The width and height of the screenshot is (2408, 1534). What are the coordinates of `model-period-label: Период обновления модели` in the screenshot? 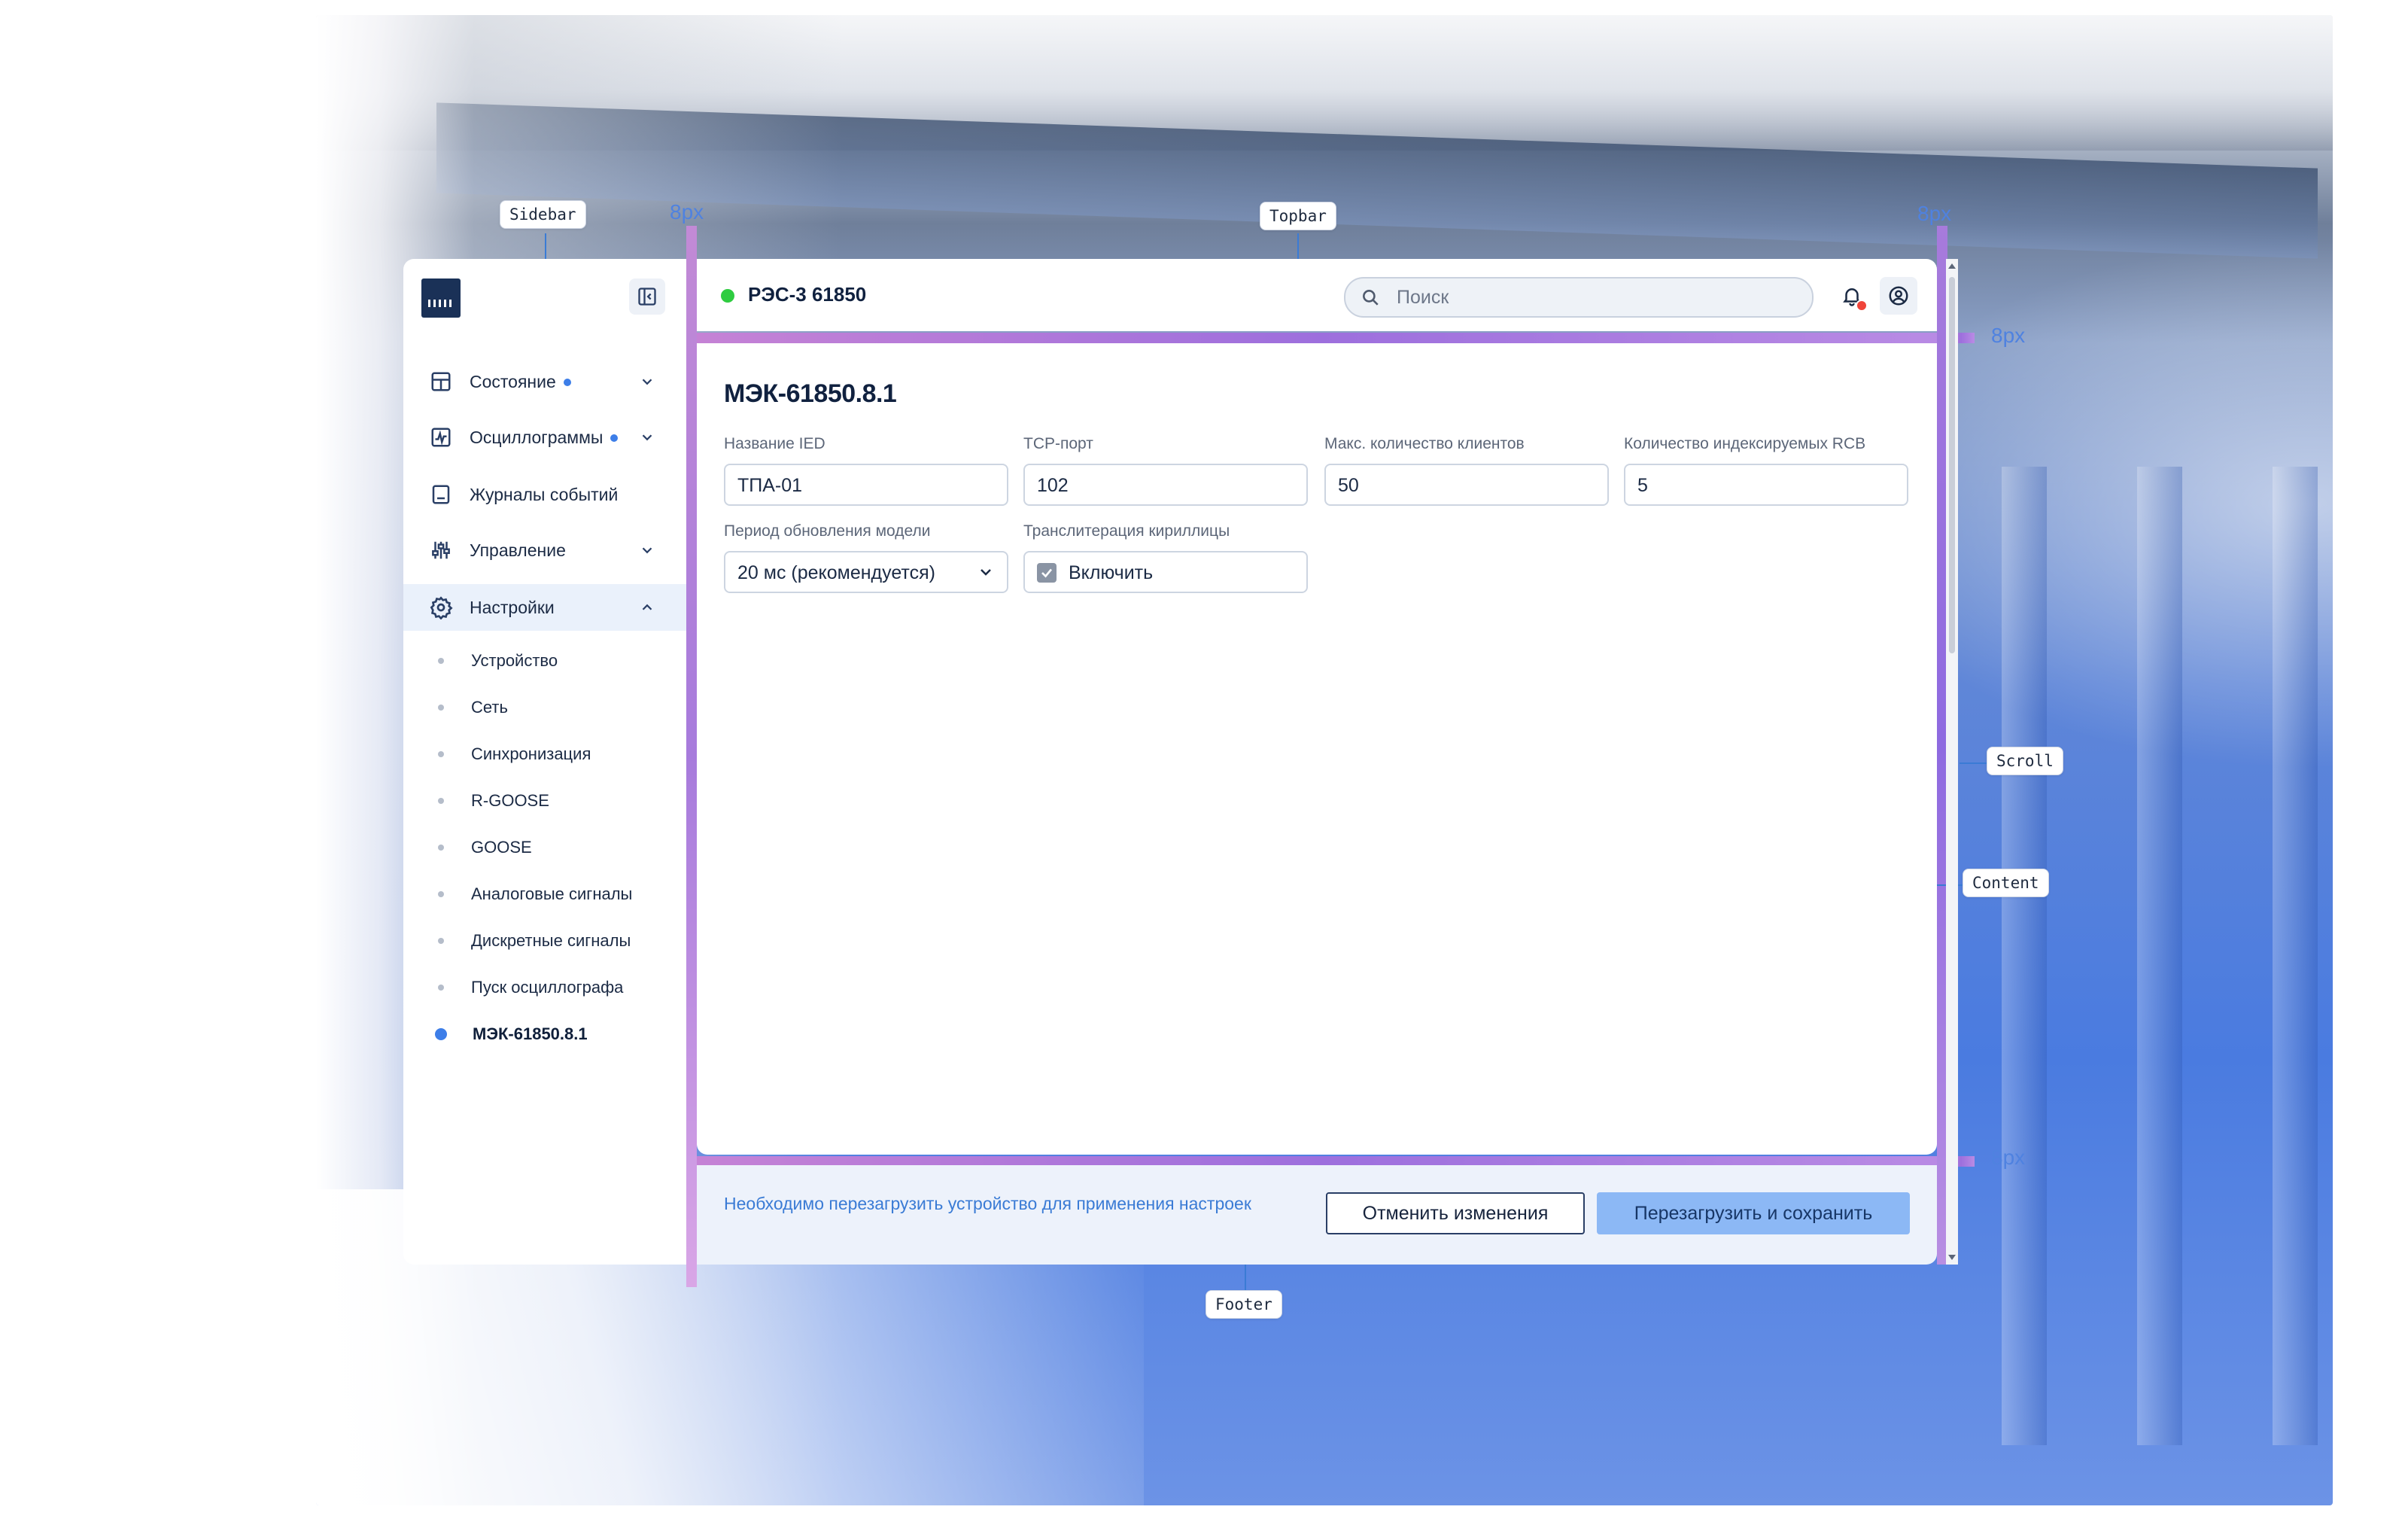 It's located at (827, 531).